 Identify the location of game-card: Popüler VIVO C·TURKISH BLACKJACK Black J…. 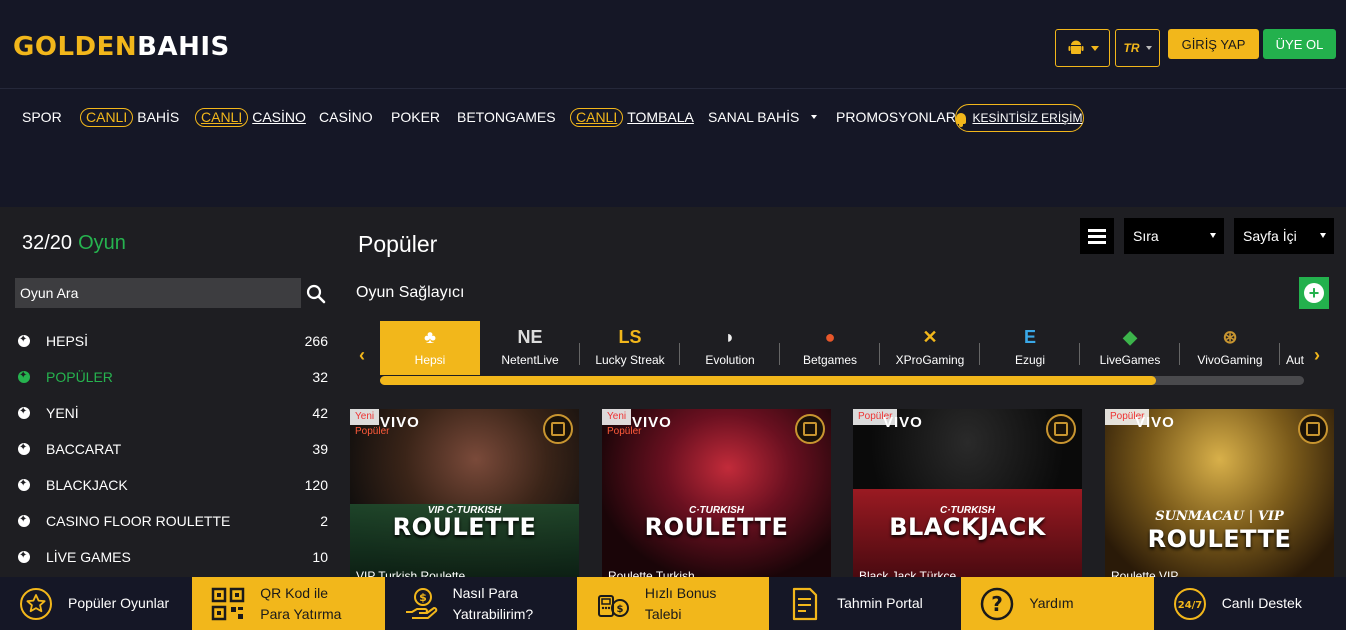
(967, 493).